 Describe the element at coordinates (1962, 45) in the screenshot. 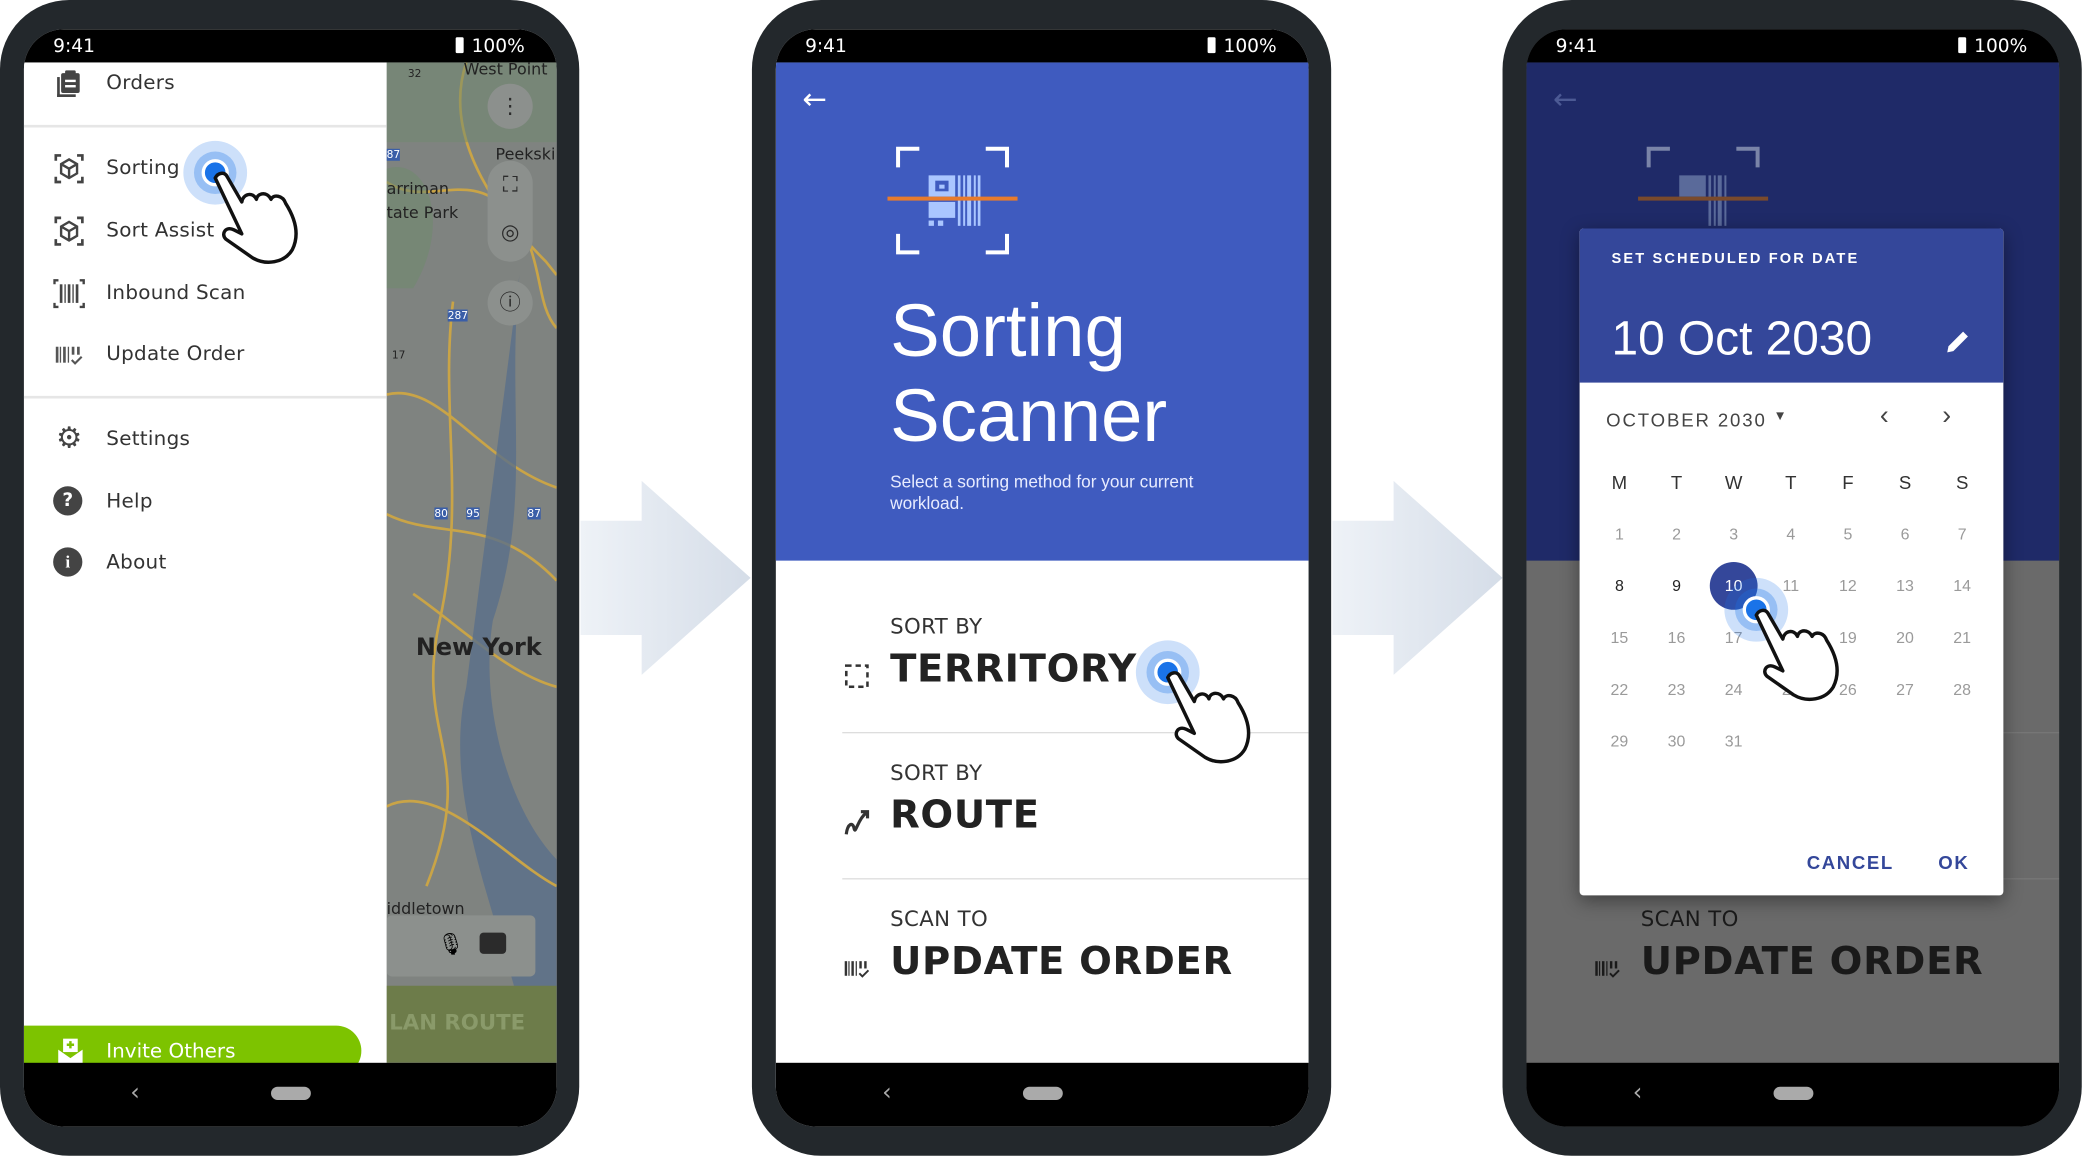

I see `battery-icon` at that location.